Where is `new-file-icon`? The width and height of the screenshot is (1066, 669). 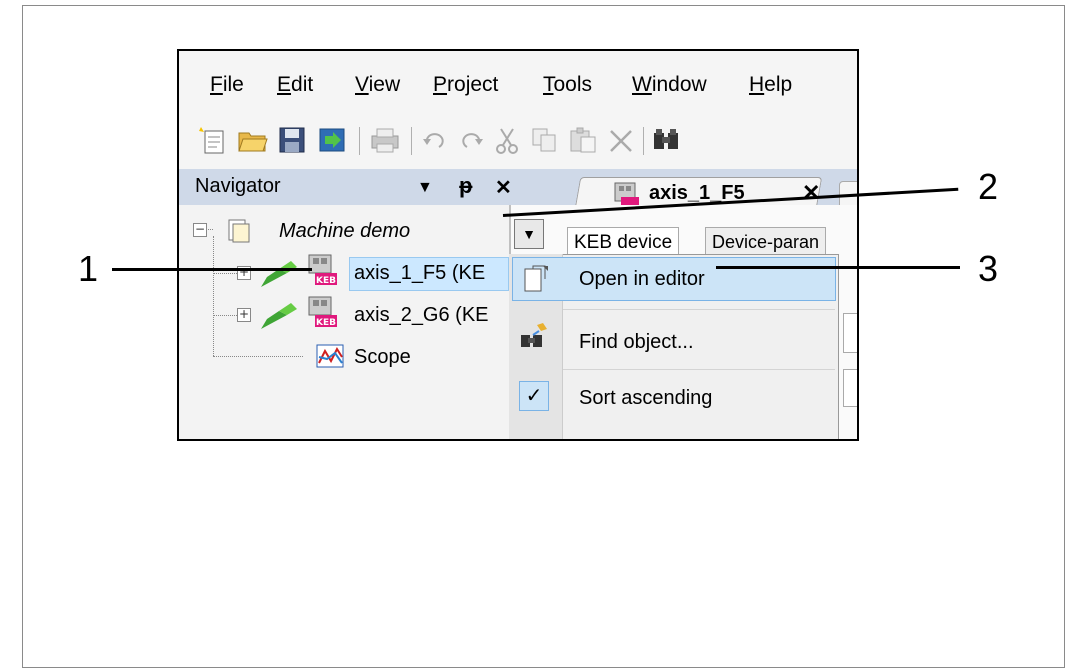 new-file-icon is located at coordinates (213, 140).